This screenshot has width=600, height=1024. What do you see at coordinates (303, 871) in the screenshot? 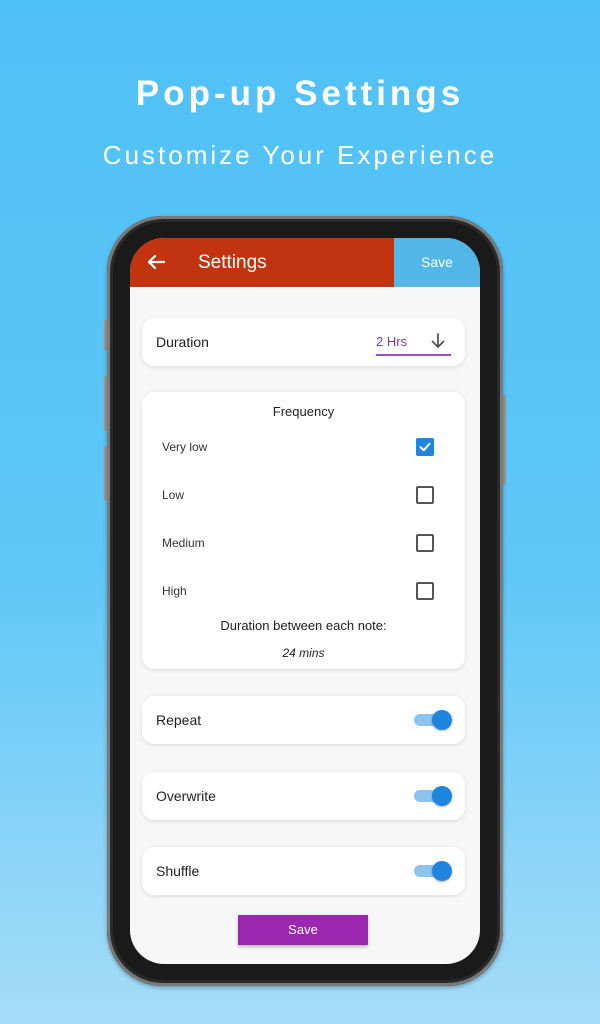
I see `shuffle-card: Shuffle` at bounding box center [303, 871].